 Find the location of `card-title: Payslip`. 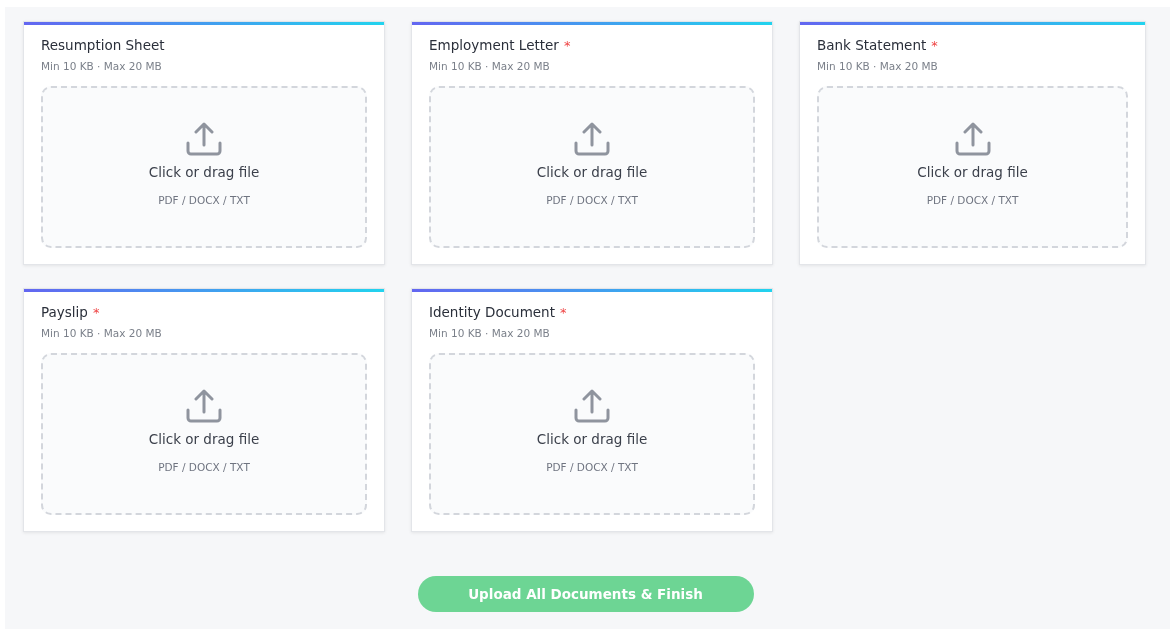

card-title: Payslip is located at coordinates (64, 312).